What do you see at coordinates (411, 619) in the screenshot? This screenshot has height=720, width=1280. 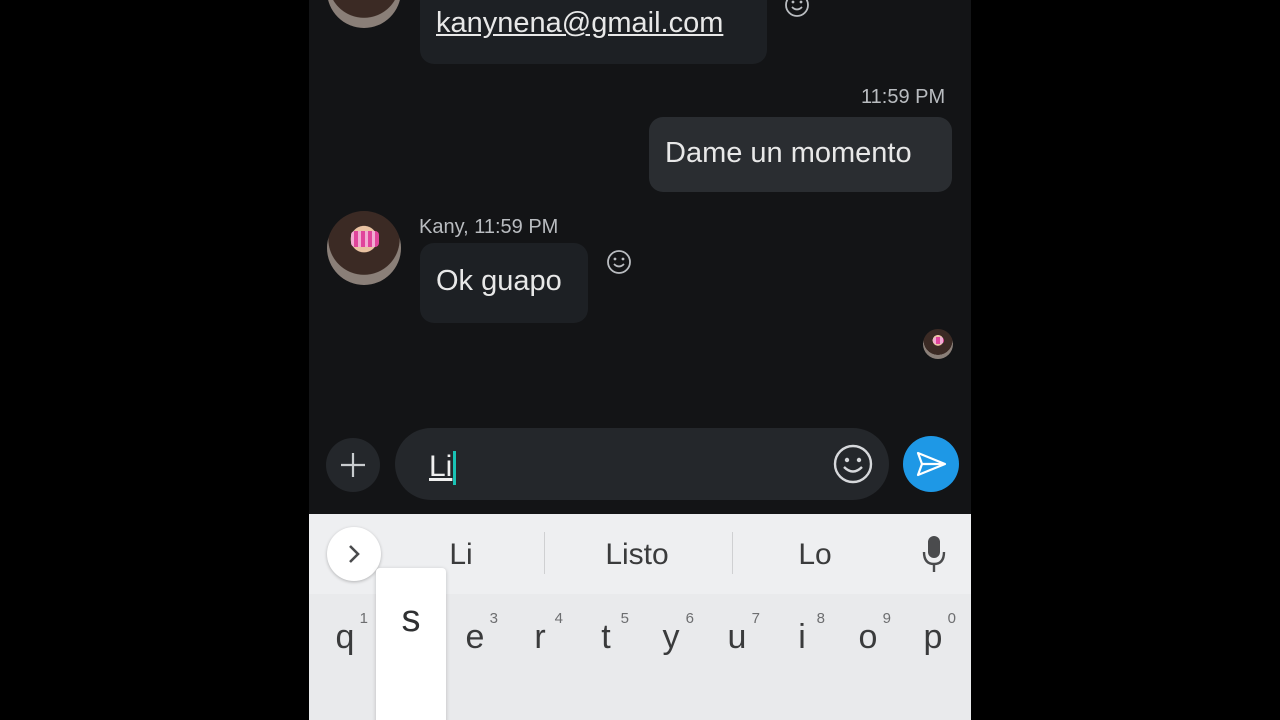 I see `key-preview-char: s` at bounding box center [411, 619].